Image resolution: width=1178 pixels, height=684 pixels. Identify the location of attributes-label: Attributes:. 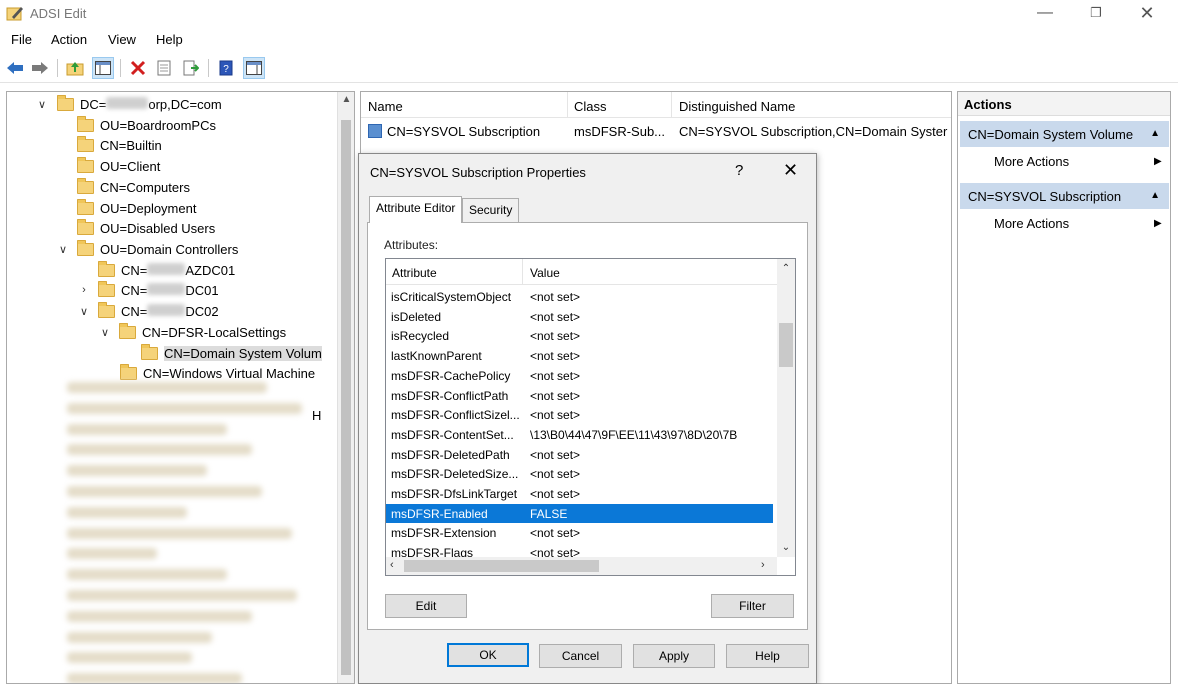
(411, 245).